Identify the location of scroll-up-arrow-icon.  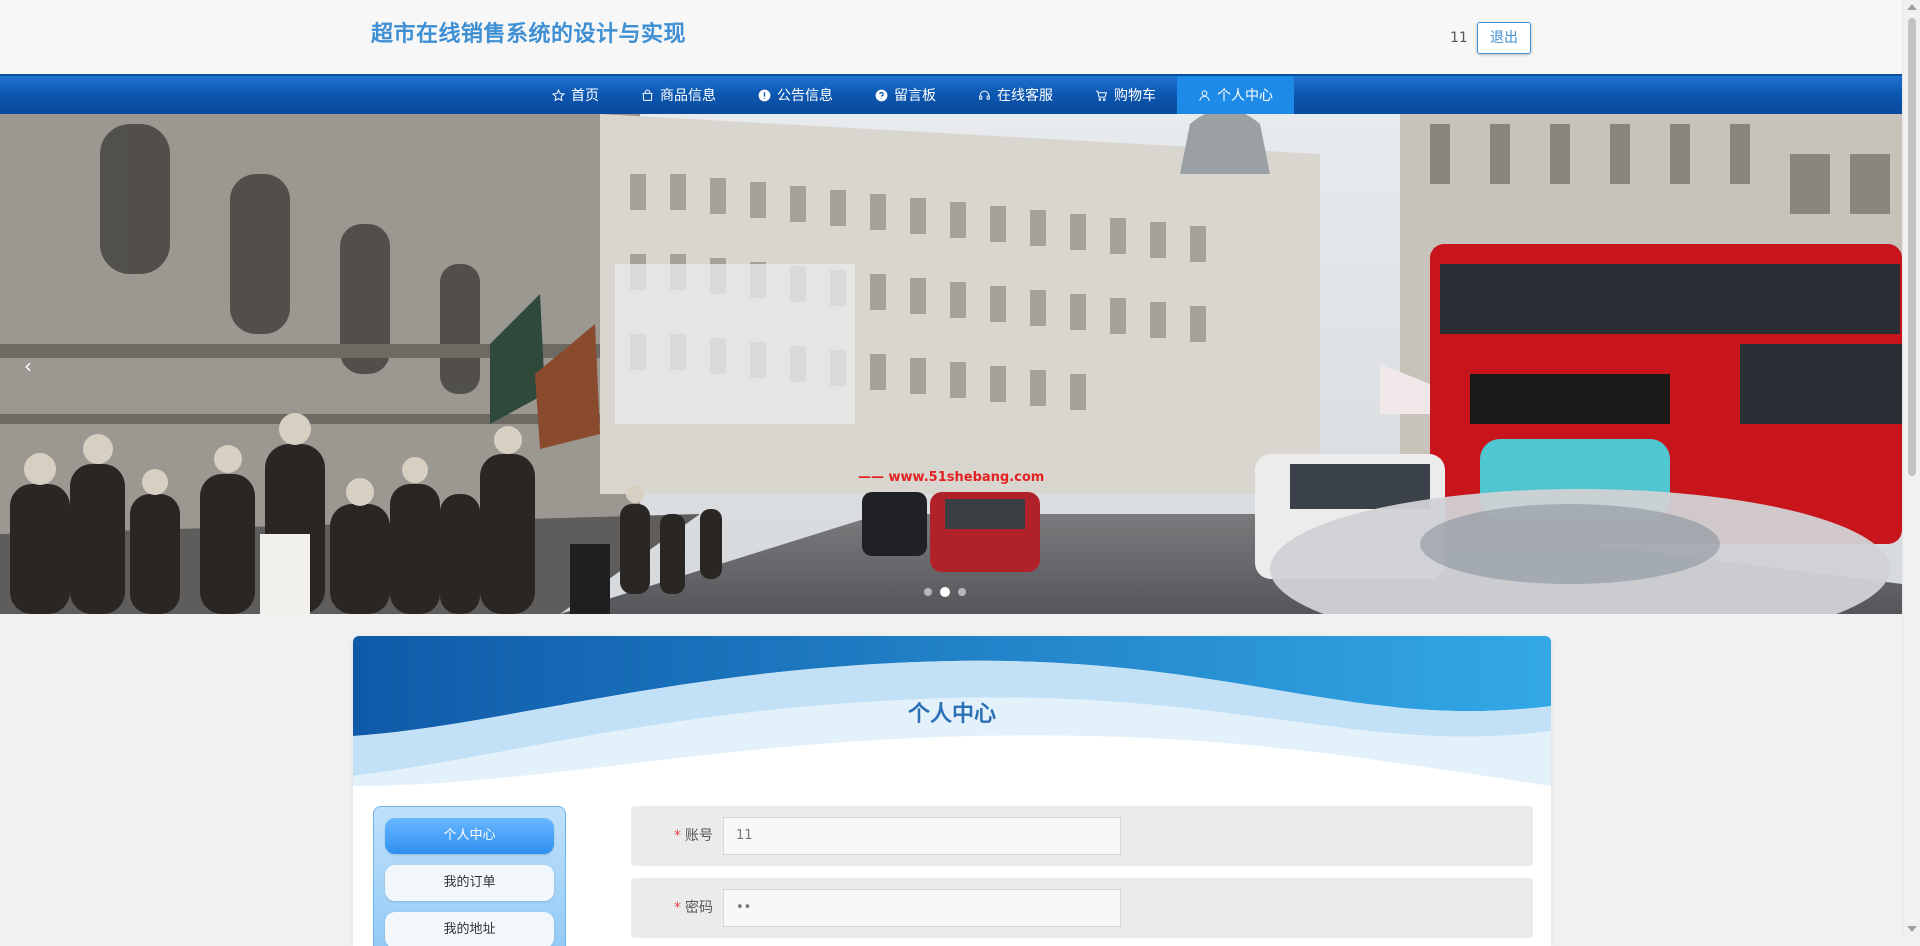
(1912, 7).